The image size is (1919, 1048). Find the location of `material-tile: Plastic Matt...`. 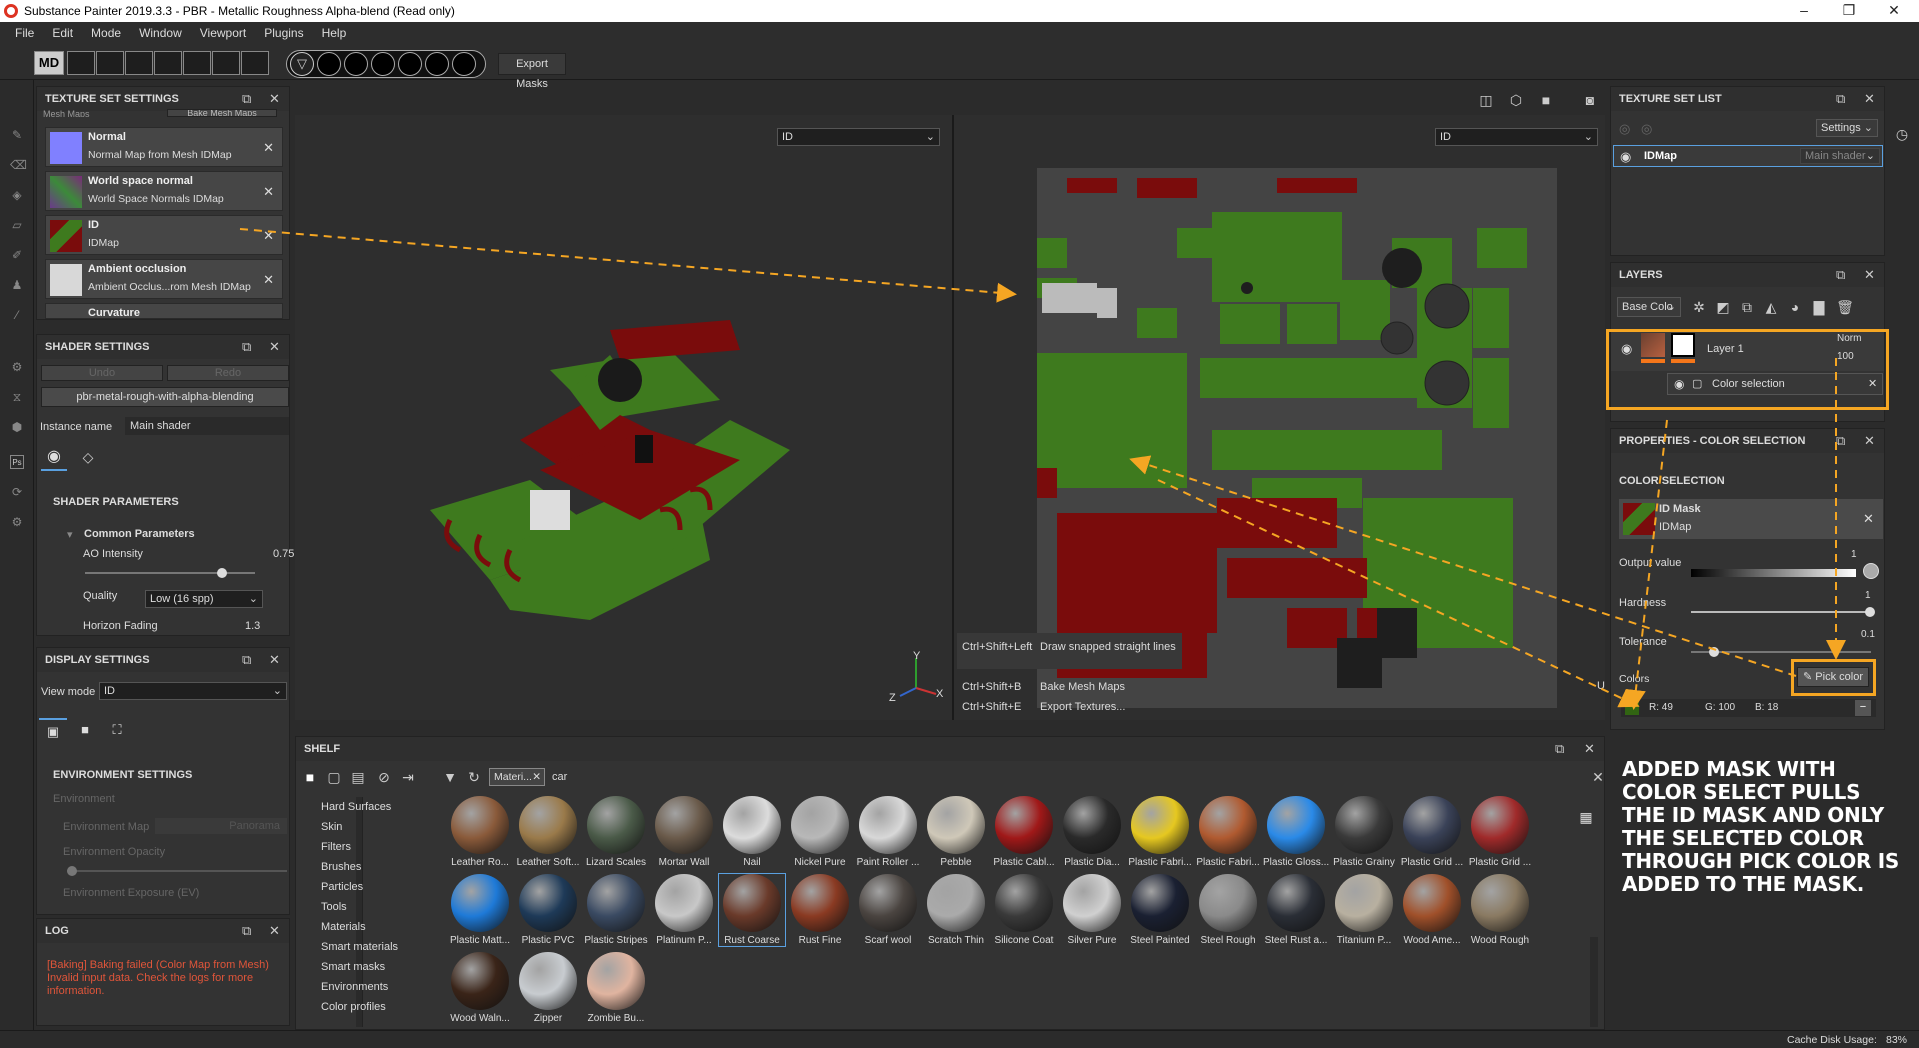

material-tile: Plastic Matt... is located at coordinates (480, 910).